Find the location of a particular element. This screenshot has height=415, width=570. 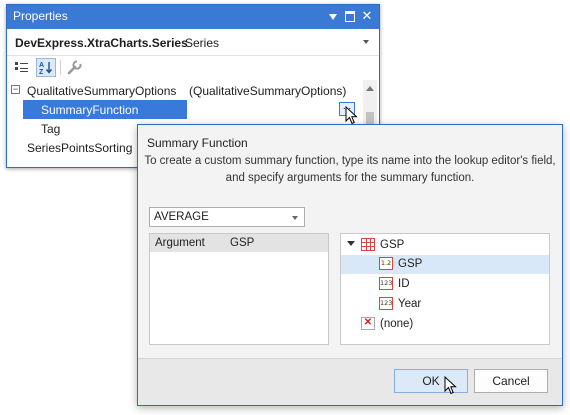

object-type: Series is located at coordinates (202, 43).